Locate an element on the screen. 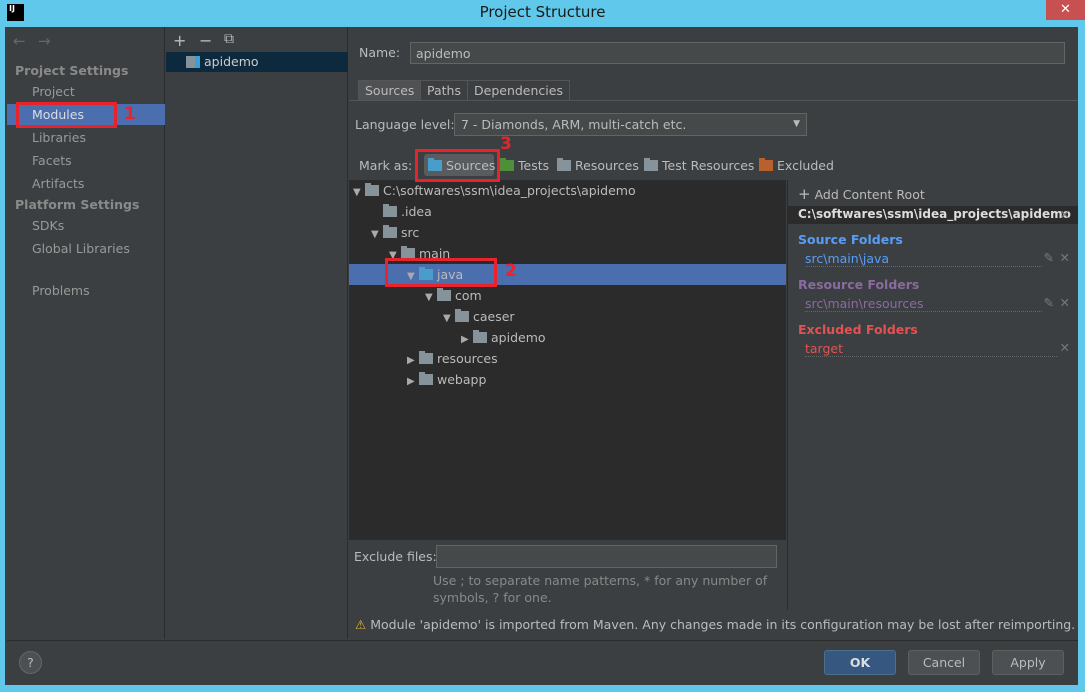 The width and height of the screenshot is (1085, 692). copy-icon: ⧉ is located at coordinates (229, 39).